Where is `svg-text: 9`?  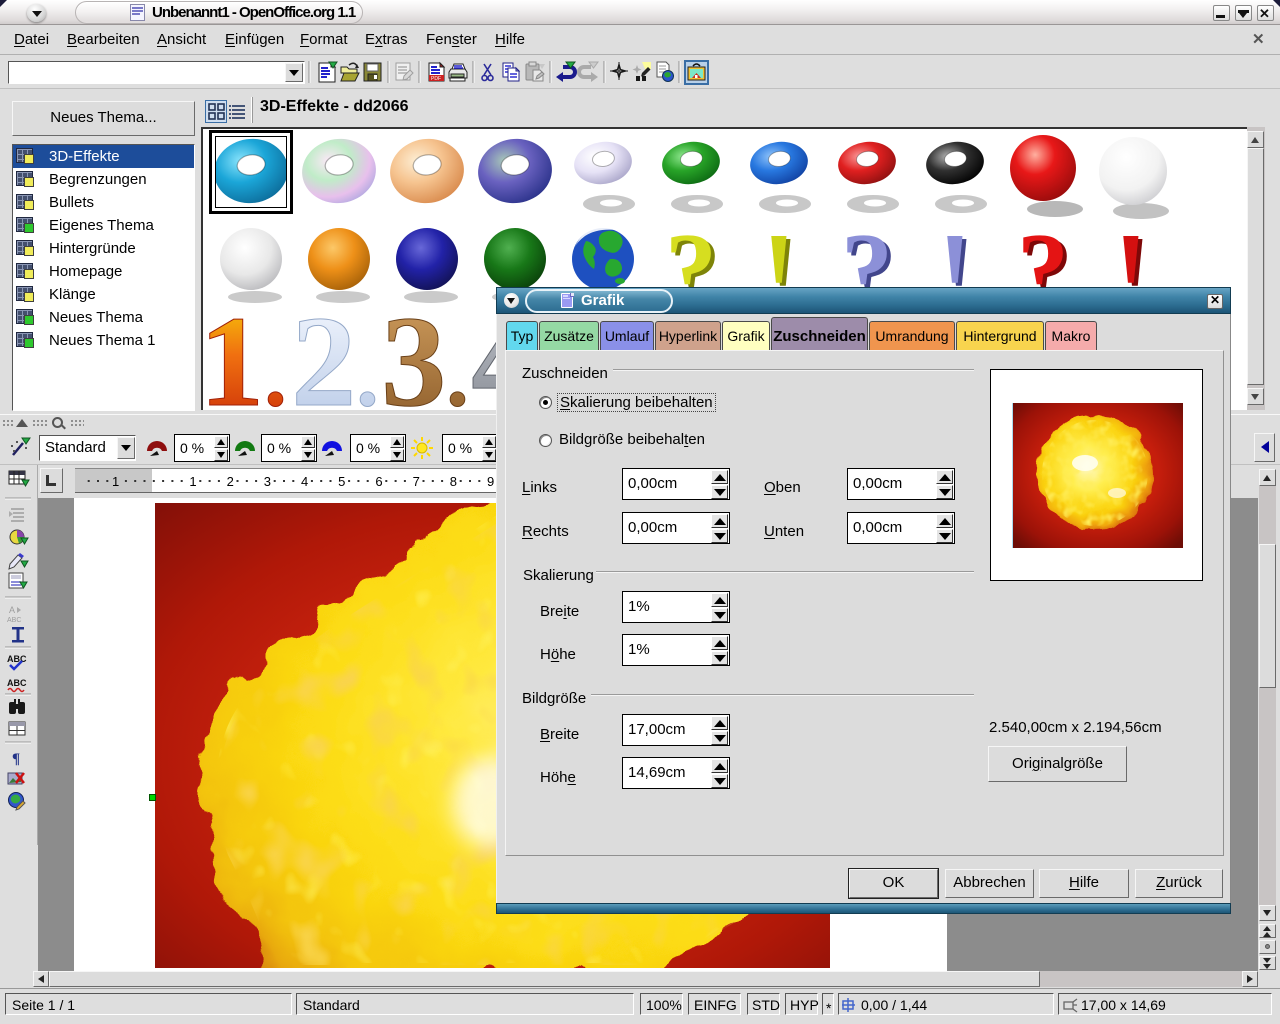 svg-text: 9 is located at coordinates (490, 481).